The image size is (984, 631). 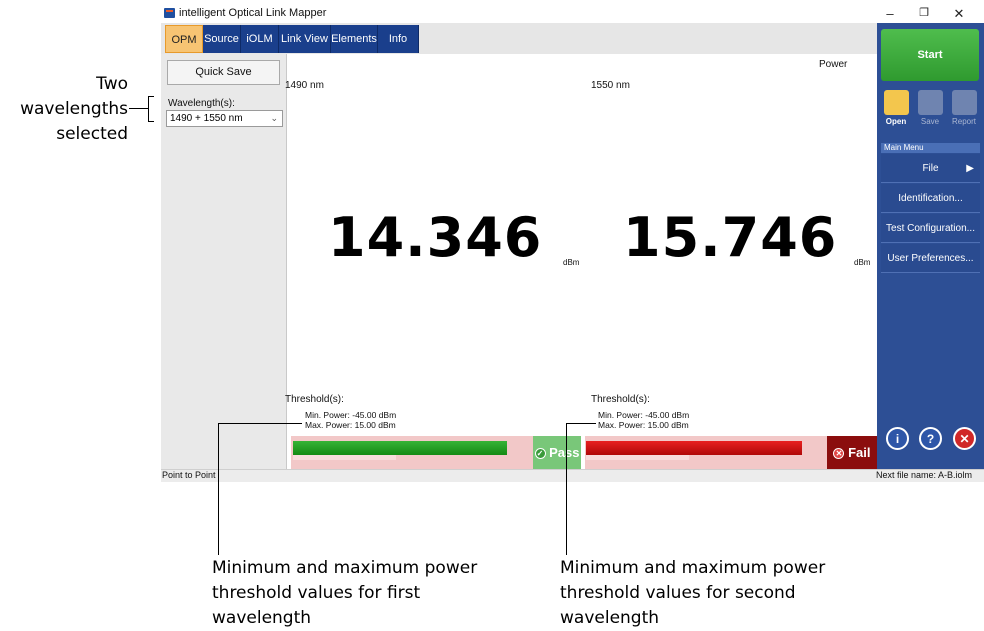 What do you see at coordinates (644, 415) in the screenshot?
I see `channel-2-min-power: Min. Power: -45.00 dBm` at bounding box center [644, 415].